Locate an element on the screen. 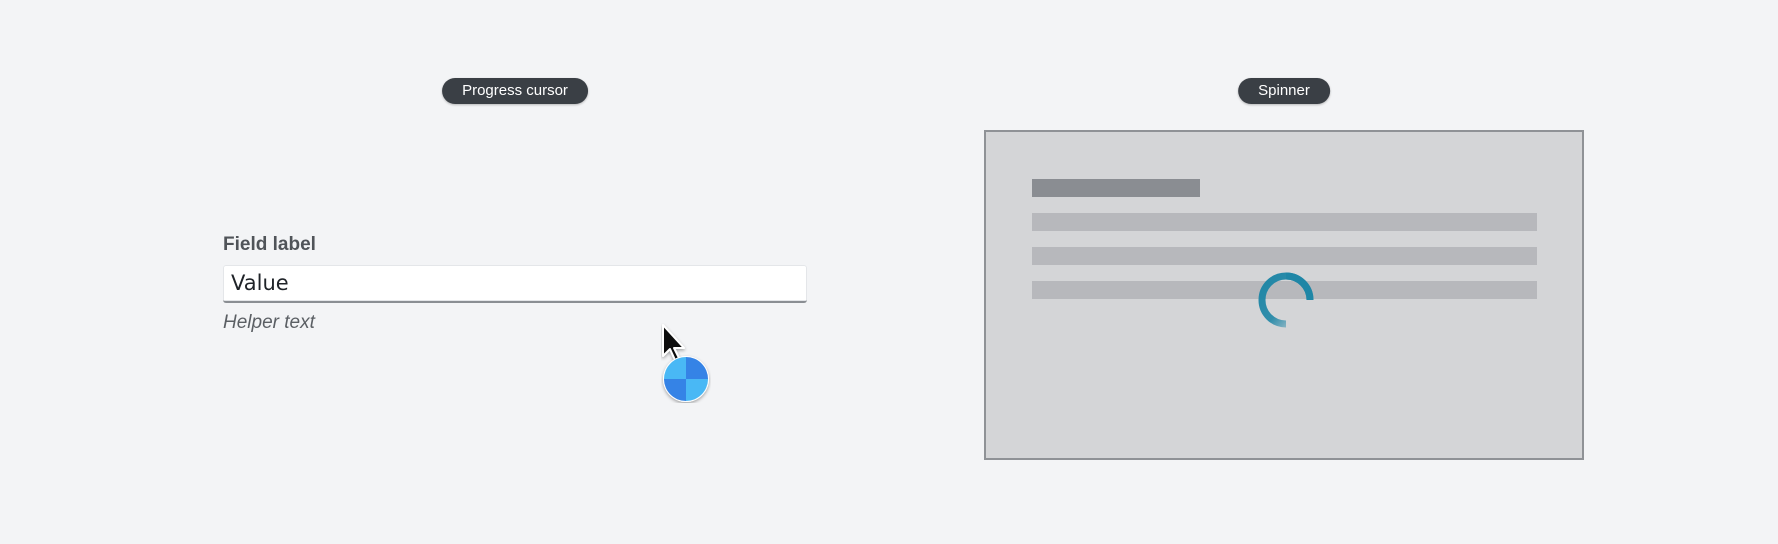 The width and height of the screenshot is (1778, 544). skeleton-title is located at coordinates (1116, 188).